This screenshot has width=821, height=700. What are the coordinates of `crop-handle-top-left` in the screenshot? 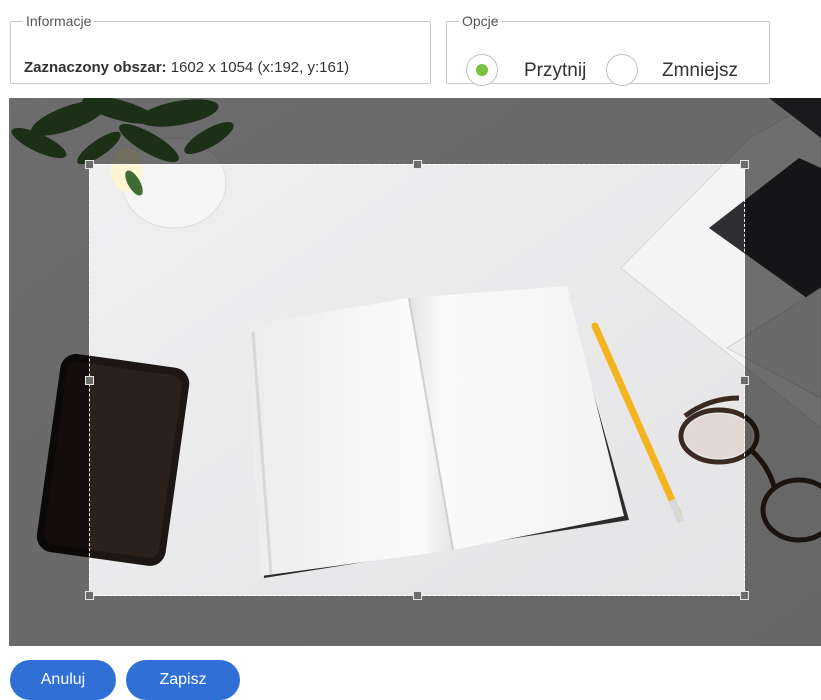 It's located at (89, 164).